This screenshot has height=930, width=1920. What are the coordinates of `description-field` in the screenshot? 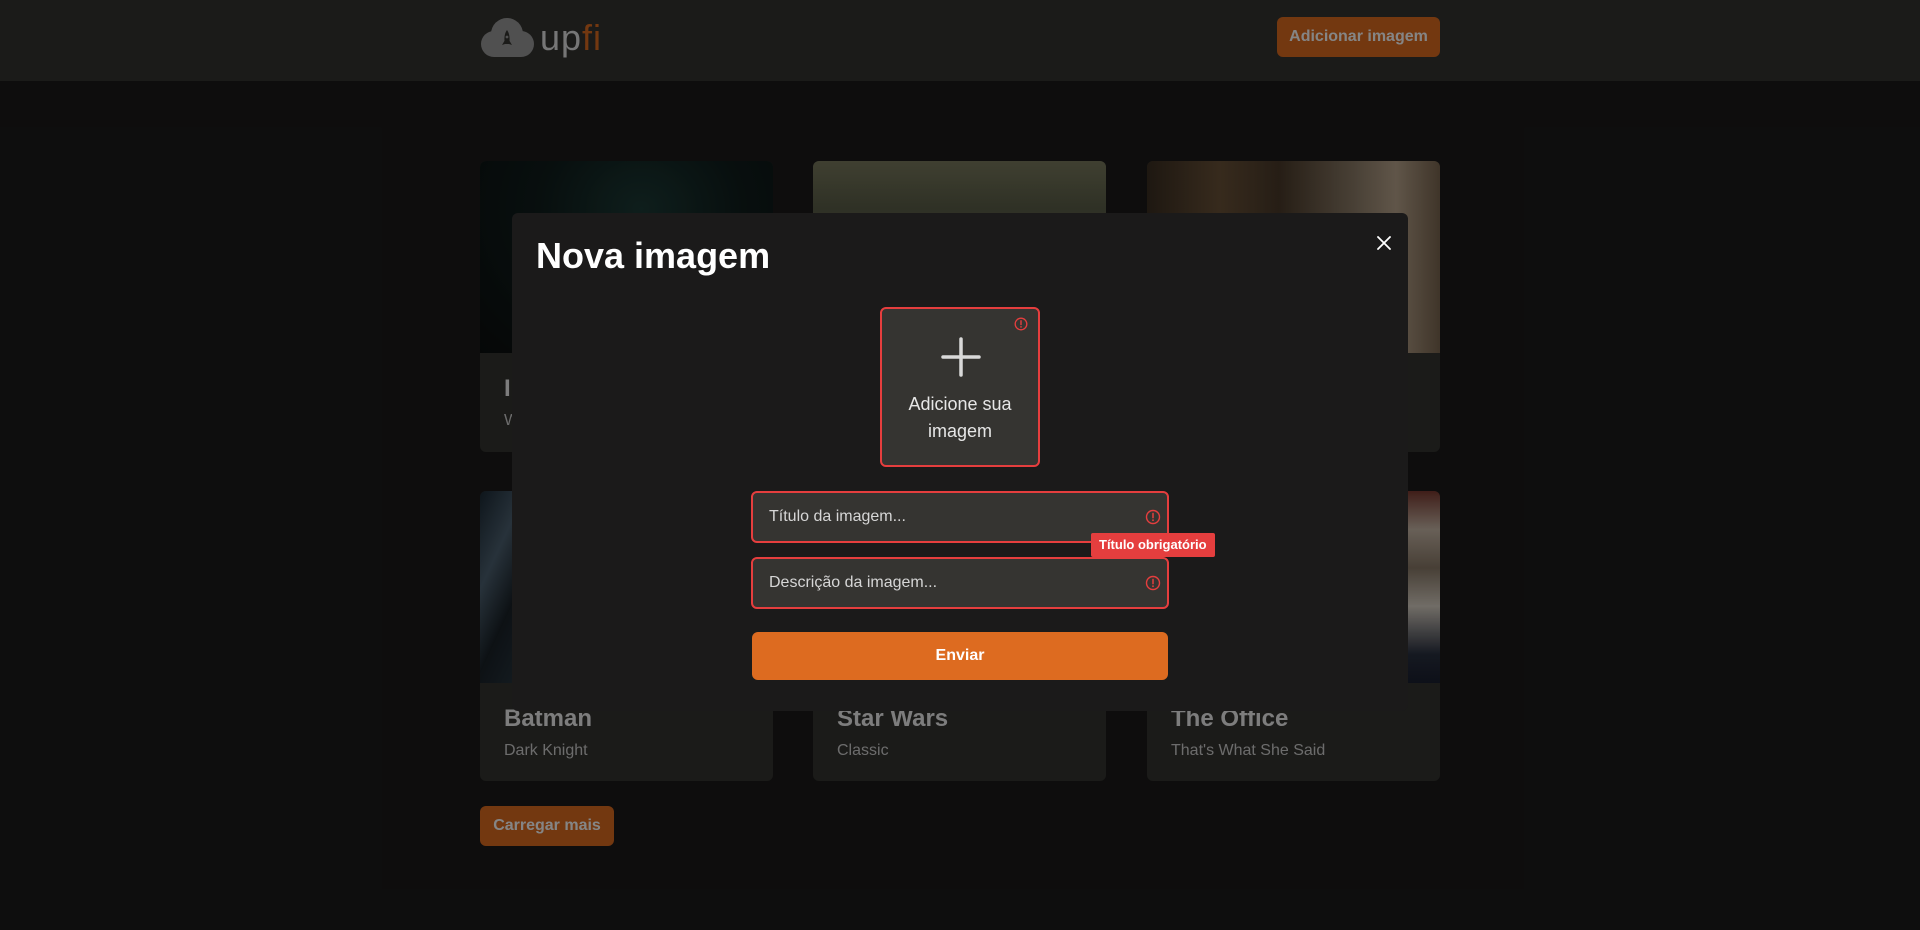 It's located at (960, 583).